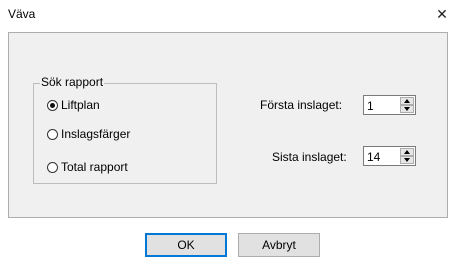 This screenshot has height=266, width=456. Describe the element at coordinates (72, 82) in the screenshot. I see `groupbox-legend: Sök rapport` at that location.